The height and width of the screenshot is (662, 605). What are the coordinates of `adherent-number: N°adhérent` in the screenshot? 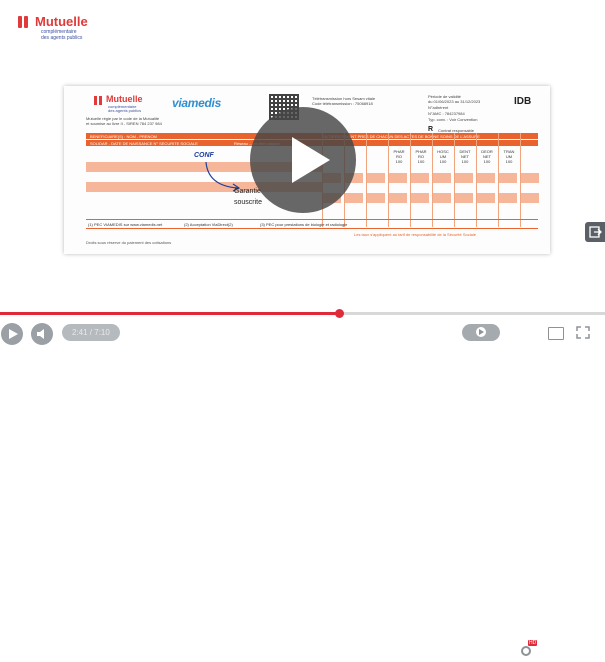 It's located at (438, 107).